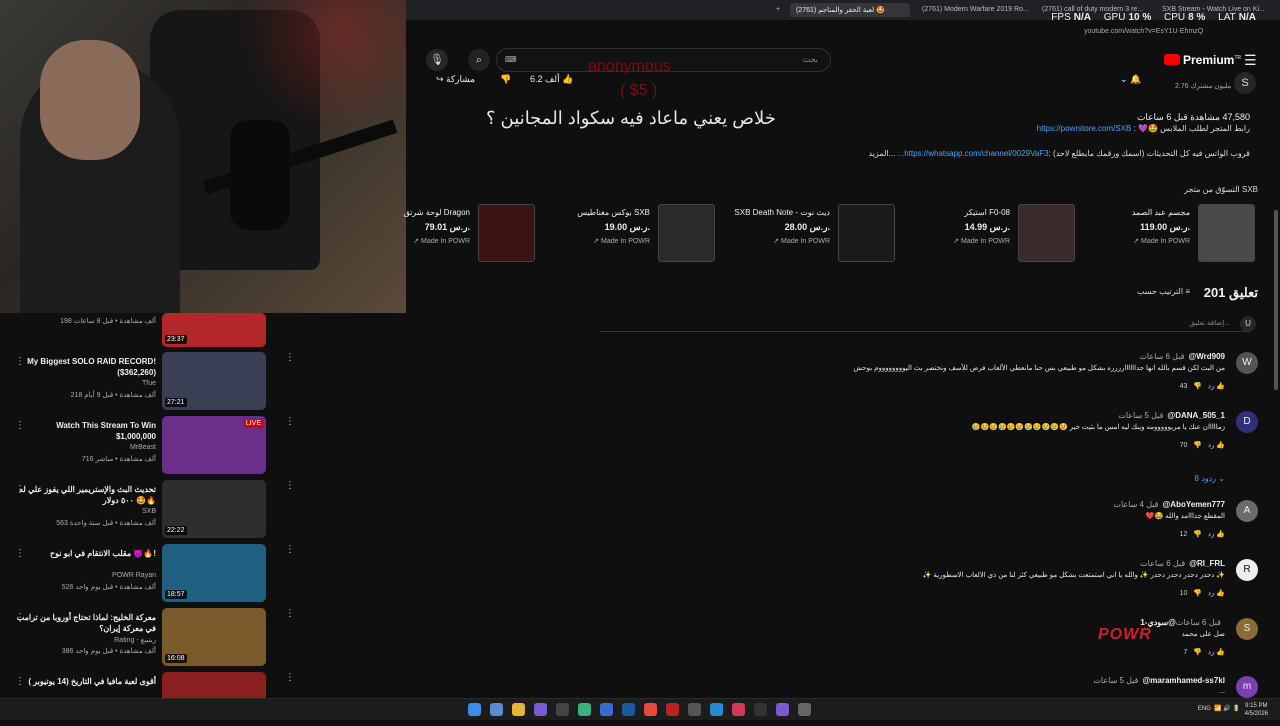 This screenshot has height=726, width=1280. What do you see at coordinates (1182, 622) in the screenshot?
I see `comment-author: قبل 6 ساعات@سودي-1` at bounding box center [1182, 622].